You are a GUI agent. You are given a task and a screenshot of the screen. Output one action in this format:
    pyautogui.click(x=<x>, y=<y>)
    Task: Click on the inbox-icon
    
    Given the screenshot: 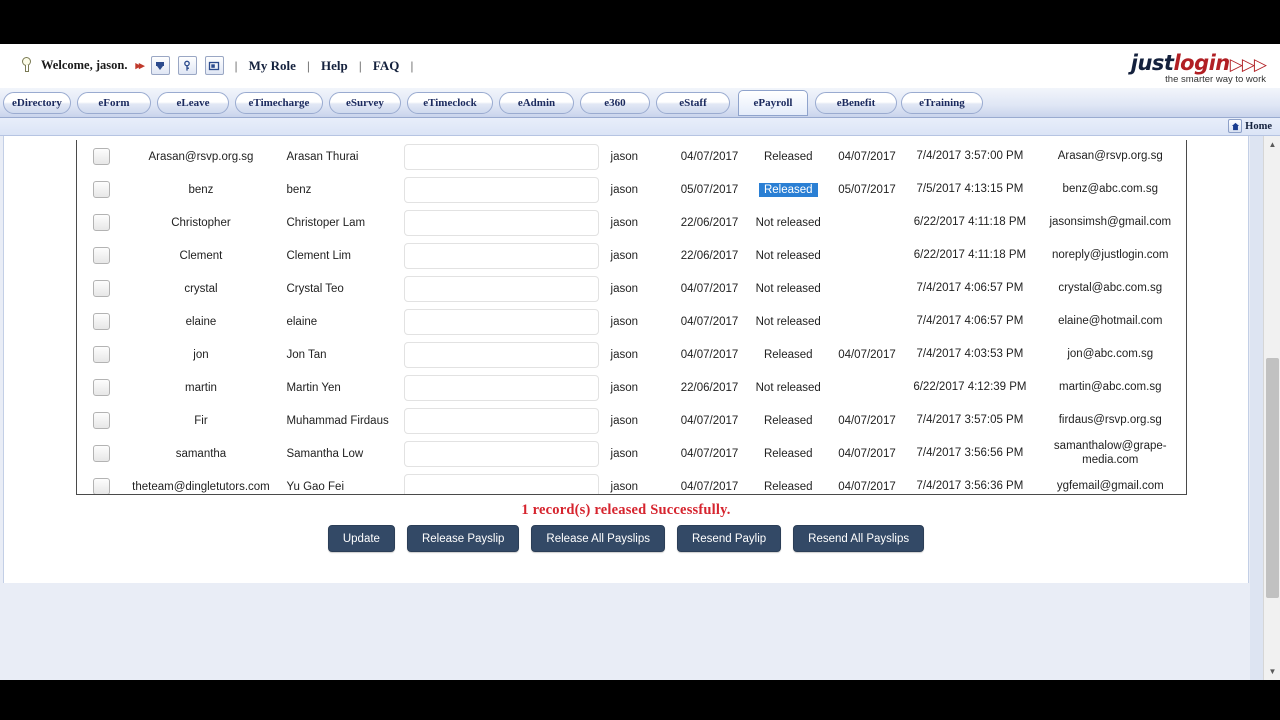 What is the action you would take?
    pyautogui.click(x=160, y=65)
    